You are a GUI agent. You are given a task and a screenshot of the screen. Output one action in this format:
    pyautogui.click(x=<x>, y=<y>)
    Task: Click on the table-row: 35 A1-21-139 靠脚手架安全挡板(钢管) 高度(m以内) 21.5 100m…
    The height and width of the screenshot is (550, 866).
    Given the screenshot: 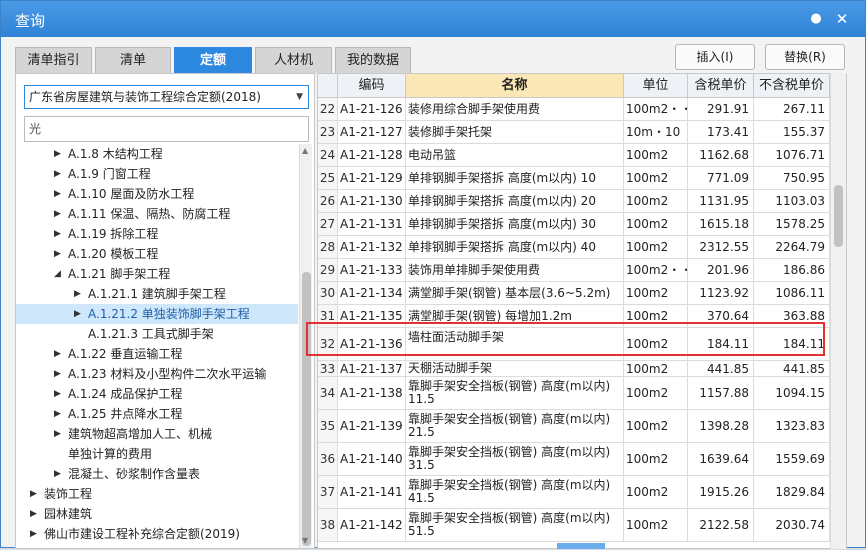 What is the action you would take?
    pyautogui.click(x=574, y=426)
    